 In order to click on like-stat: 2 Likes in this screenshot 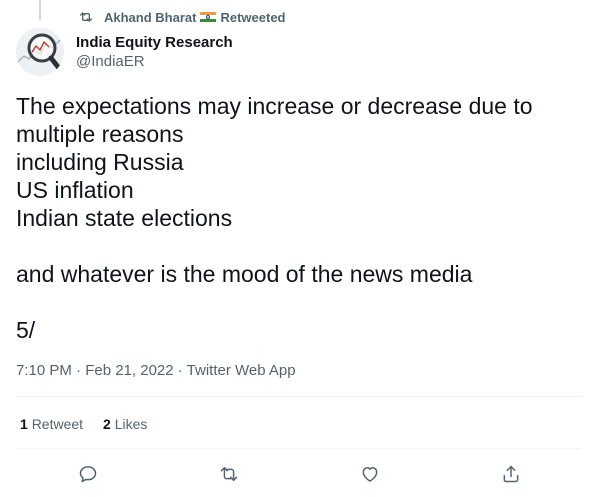, I will do `click(125, 424)`.